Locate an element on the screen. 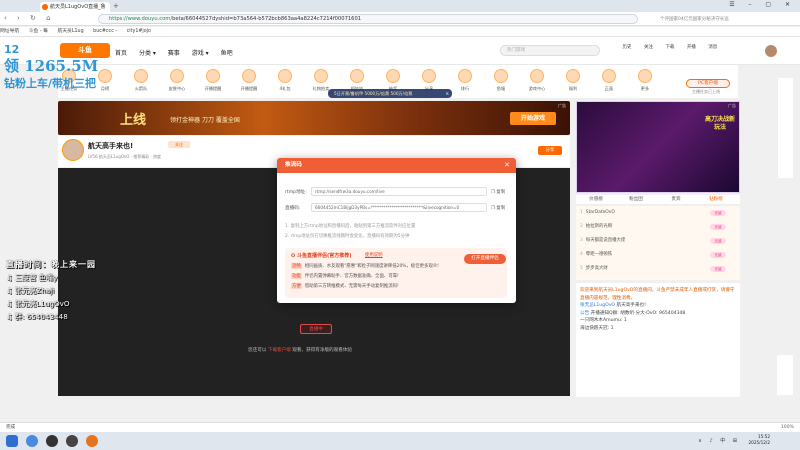 The image size is (800, 450). follow-tag: 关注 is located at coordinates (179, 144).